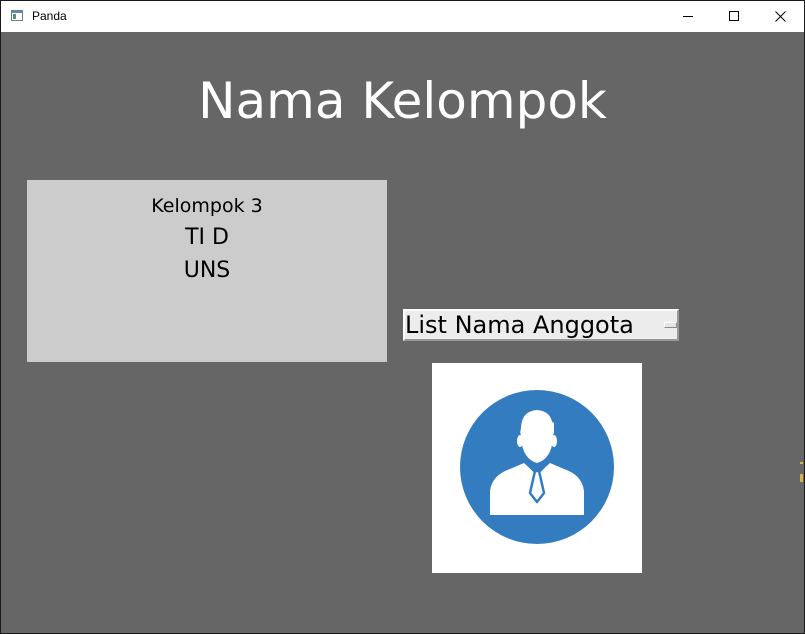 The height and width of the screenshot is (634, 805). I want to click on minimize-button, so click(688, 16).